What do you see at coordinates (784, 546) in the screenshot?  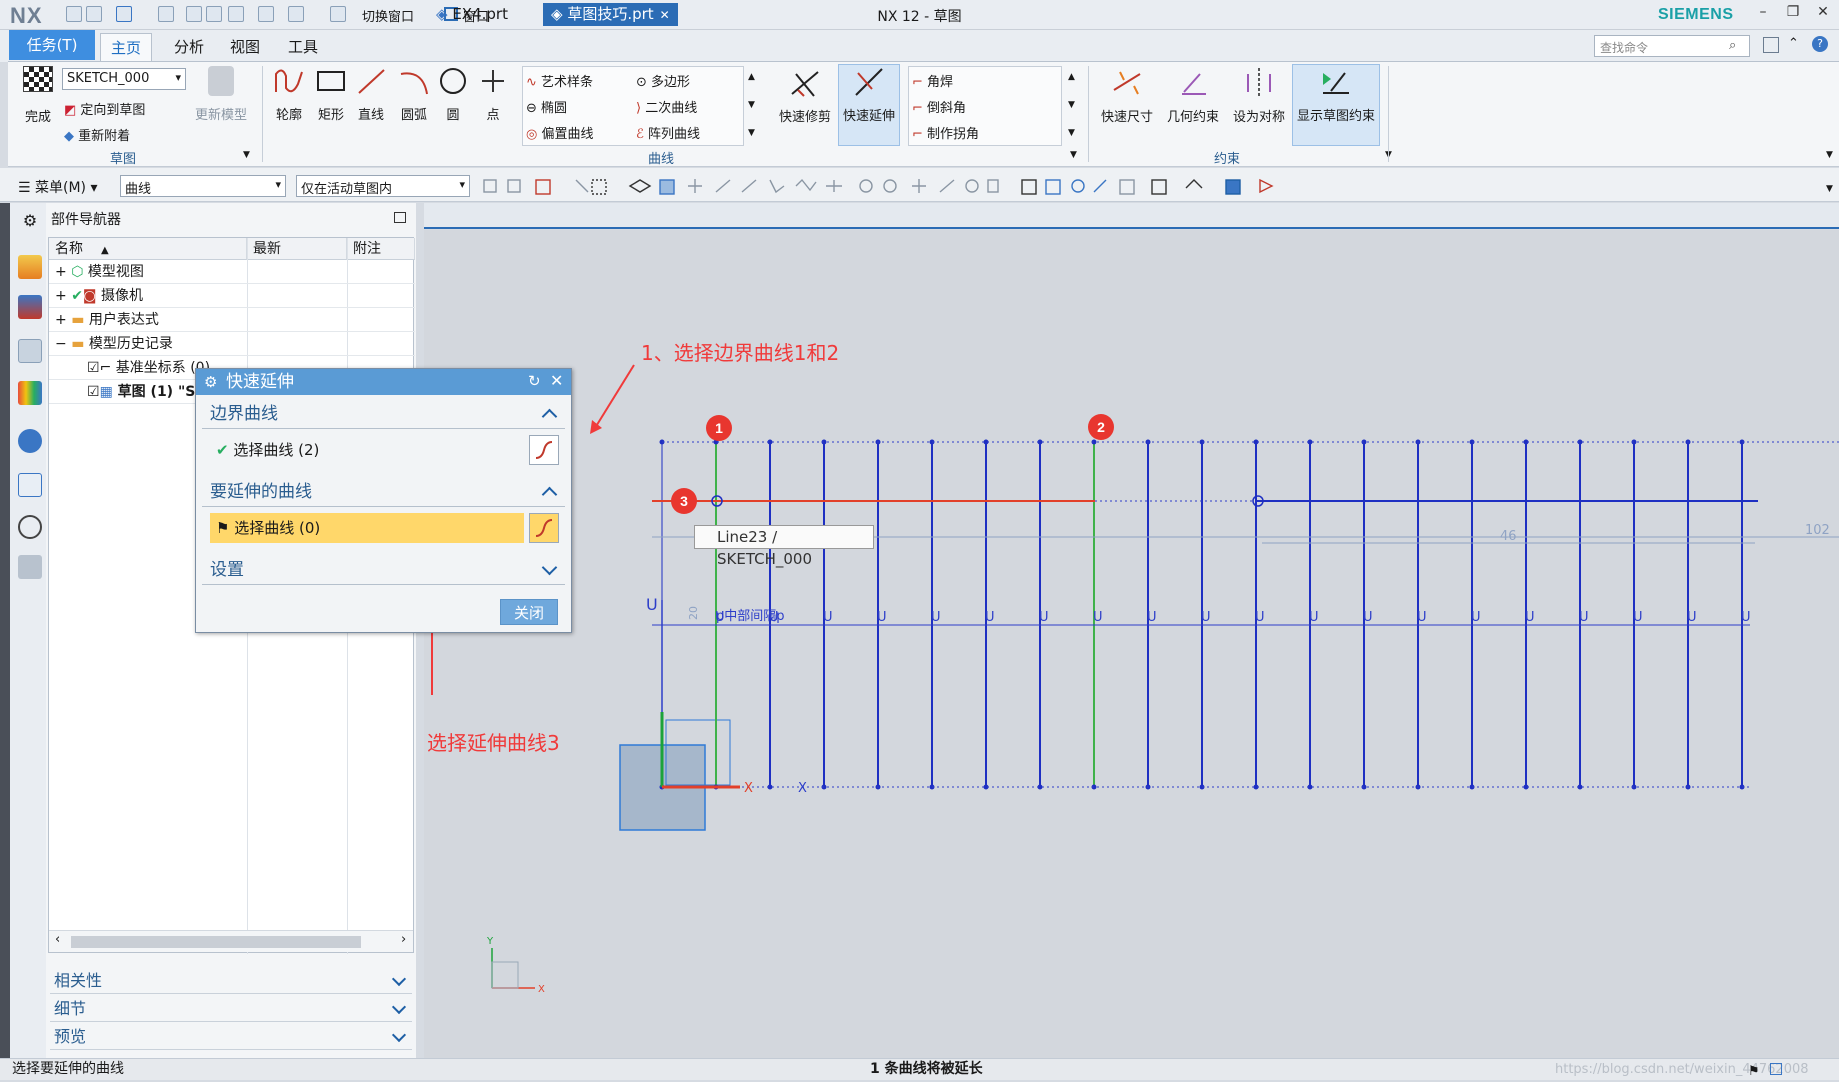 I see `selection-tooltip: Line23 / SKETCH_000` at bounding box center [784, 546].